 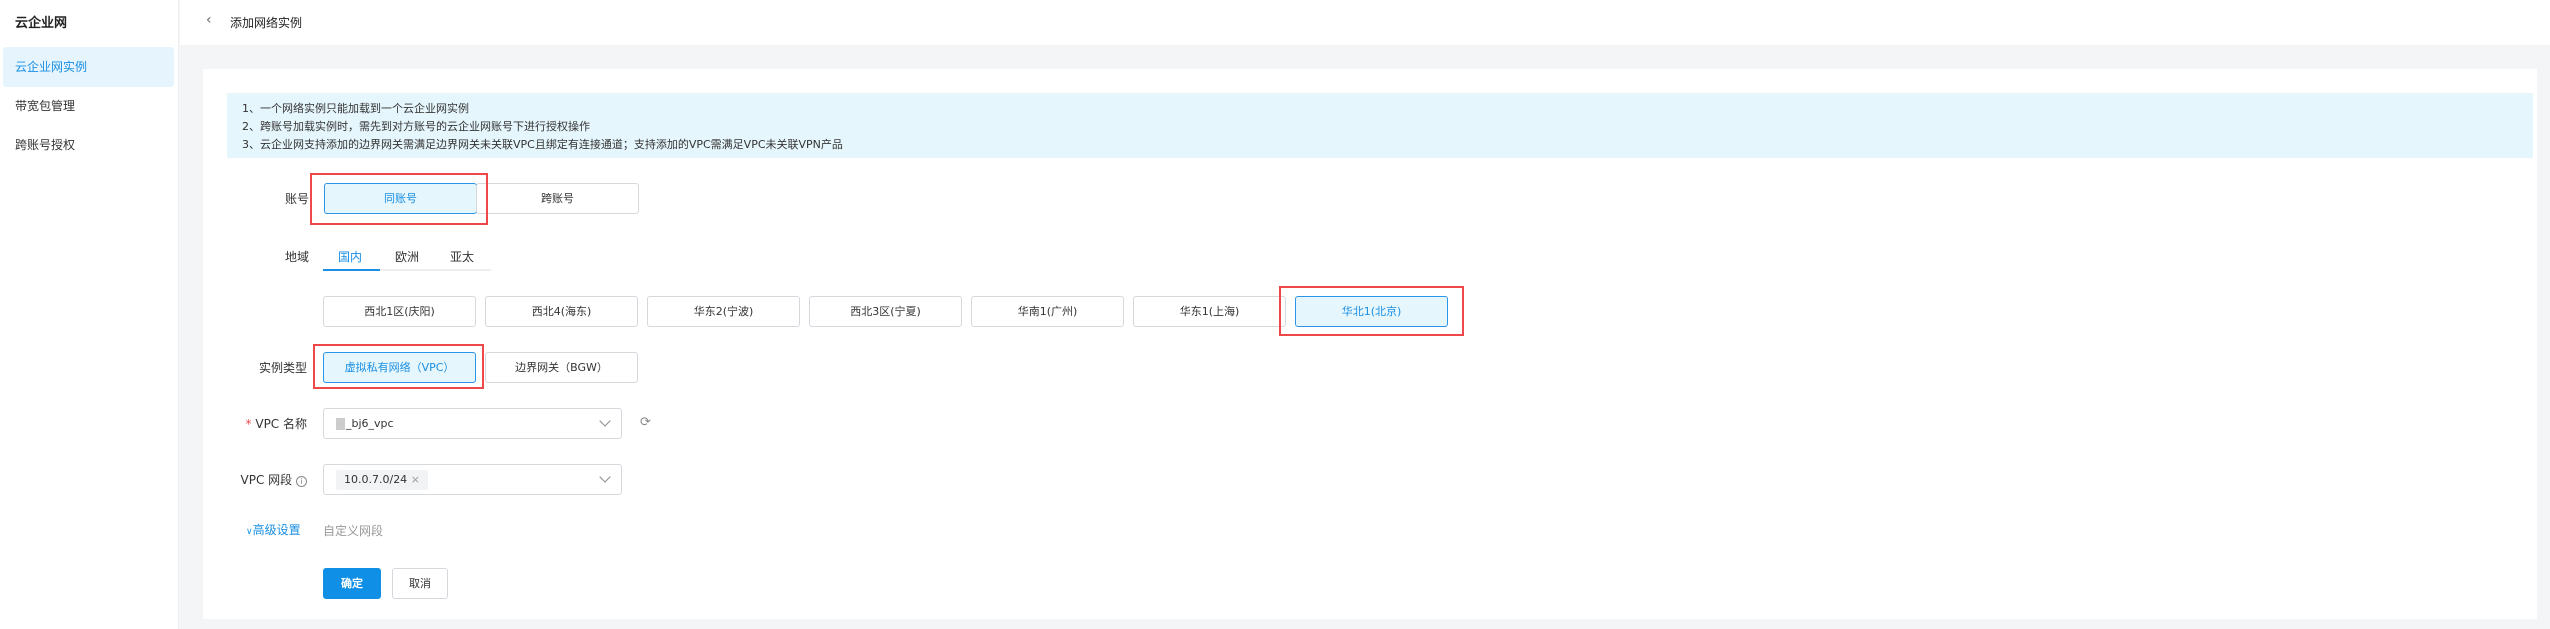 I want to click on vpc-name-label: * VPC 名称, so click(x=247, y=423).